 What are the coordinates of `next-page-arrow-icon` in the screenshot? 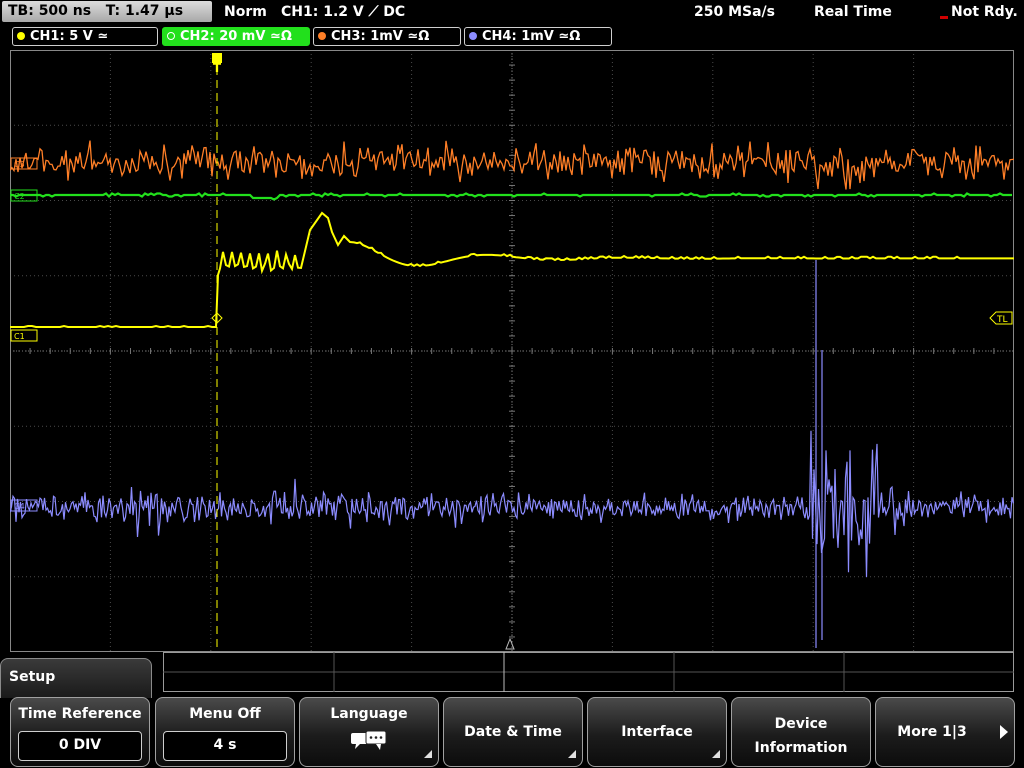 It's located at (1004, 732).